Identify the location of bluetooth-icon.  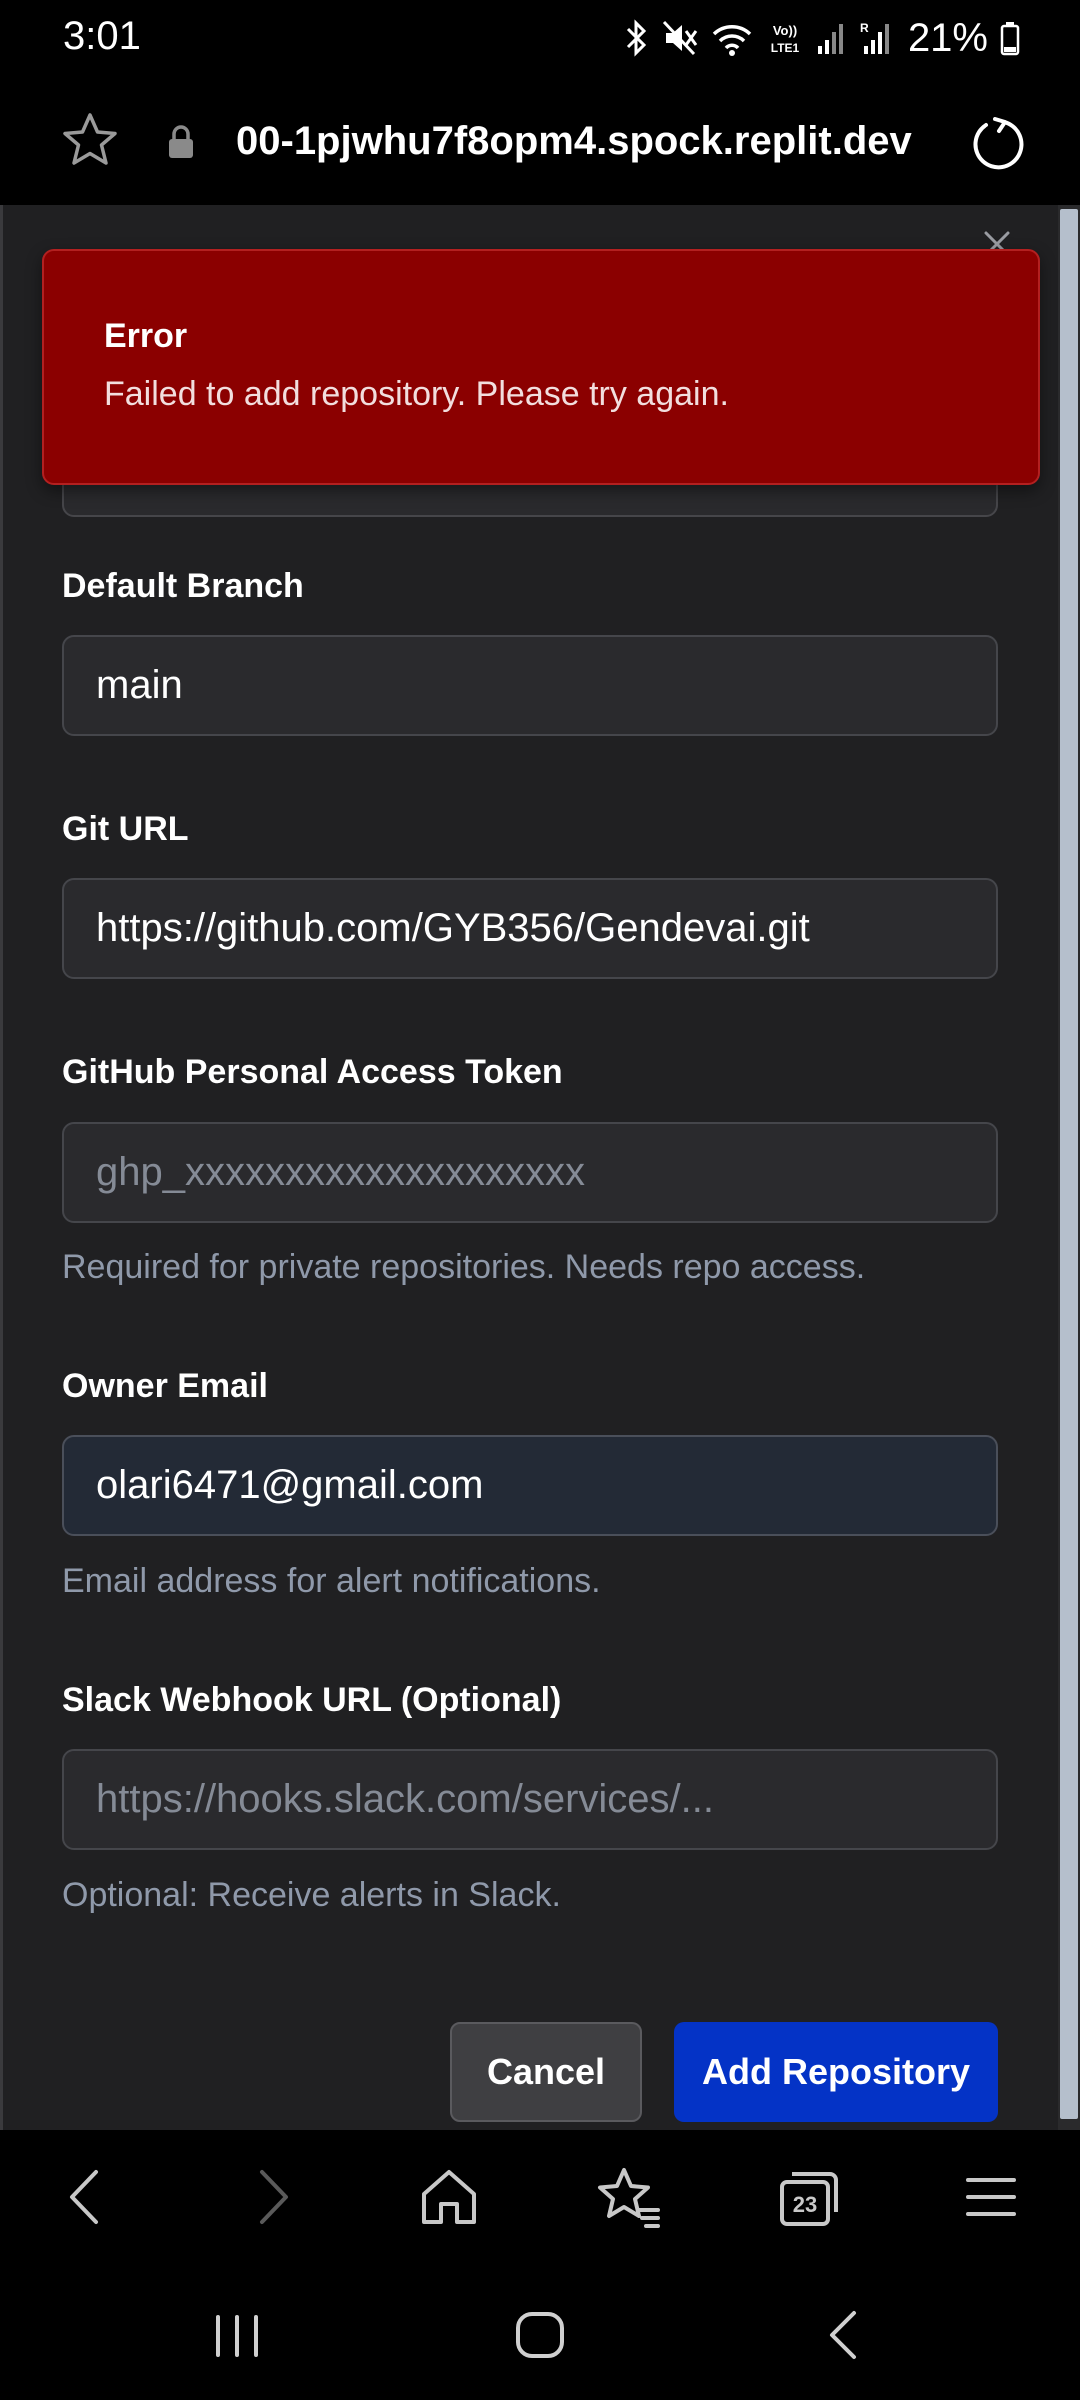
(636, 38).